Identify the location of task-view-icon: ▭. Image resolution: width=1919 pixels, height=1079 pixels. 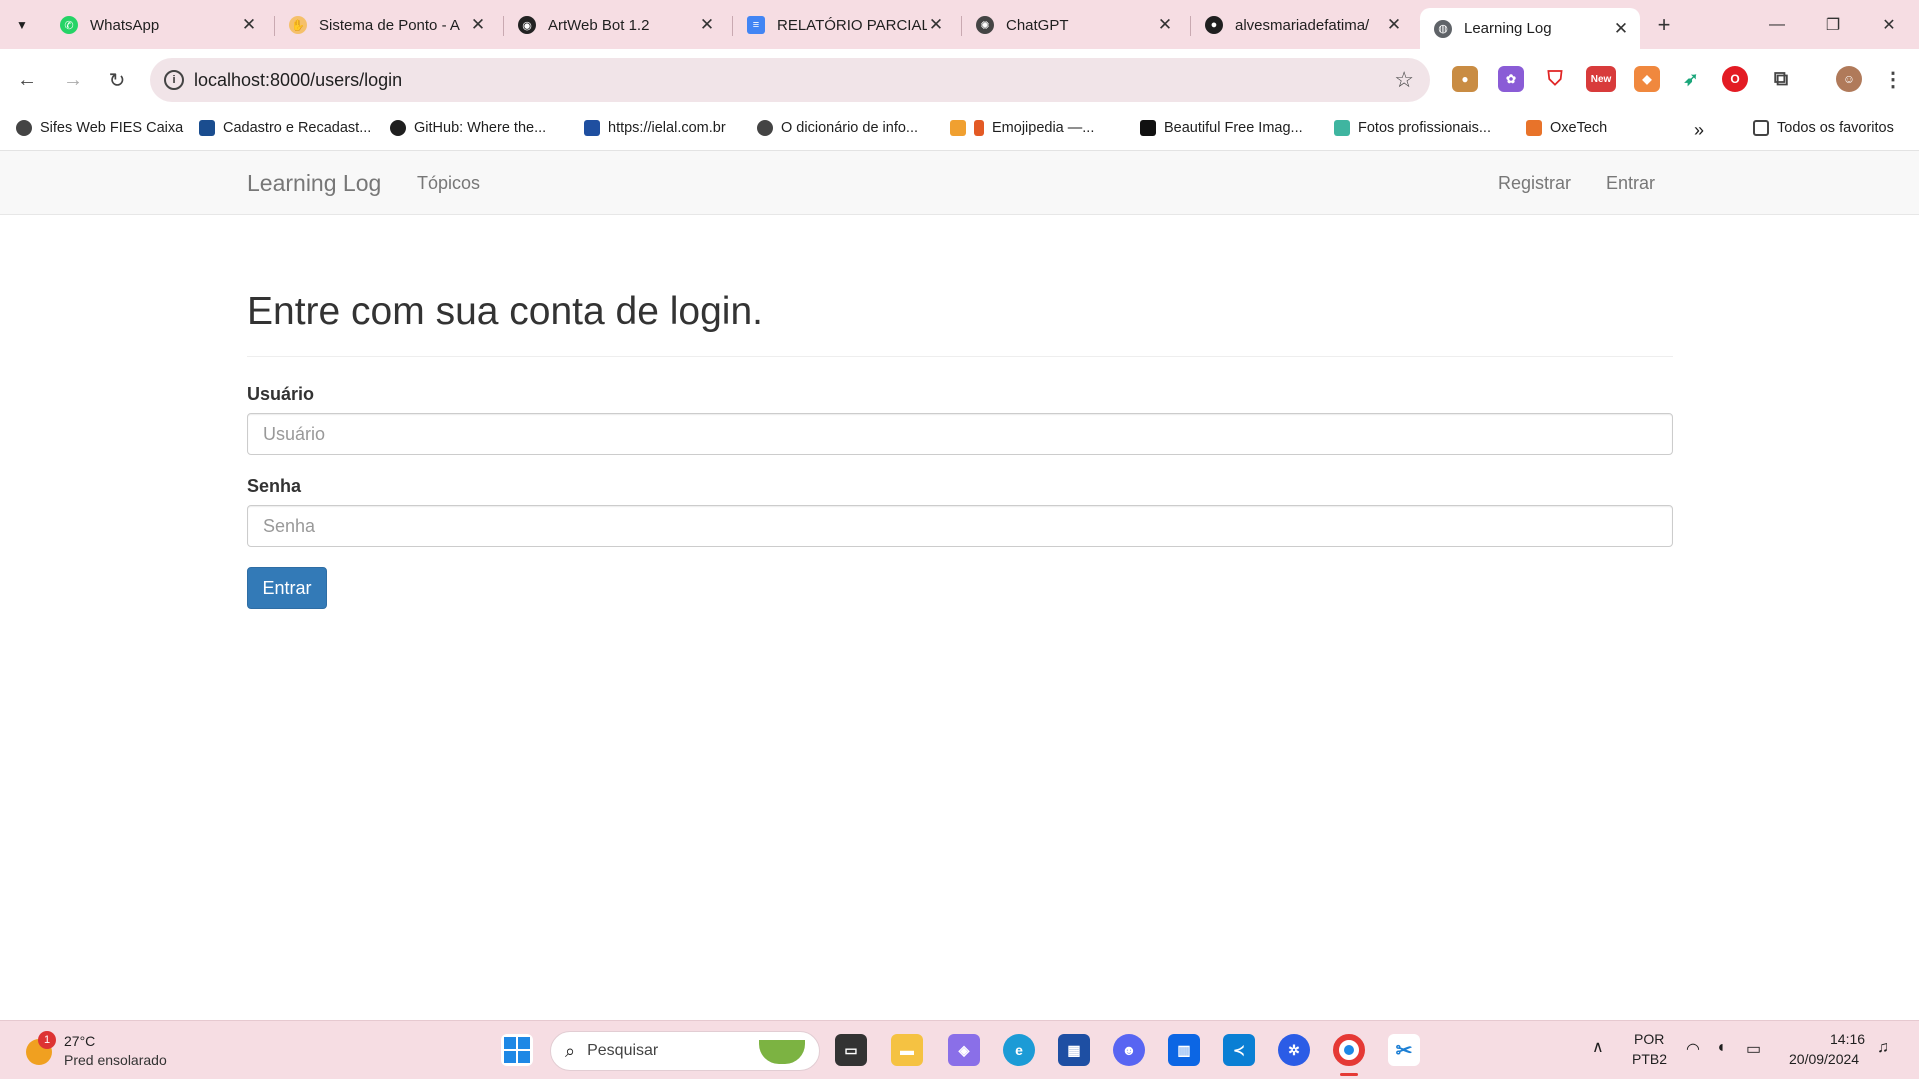
(851, 1050).